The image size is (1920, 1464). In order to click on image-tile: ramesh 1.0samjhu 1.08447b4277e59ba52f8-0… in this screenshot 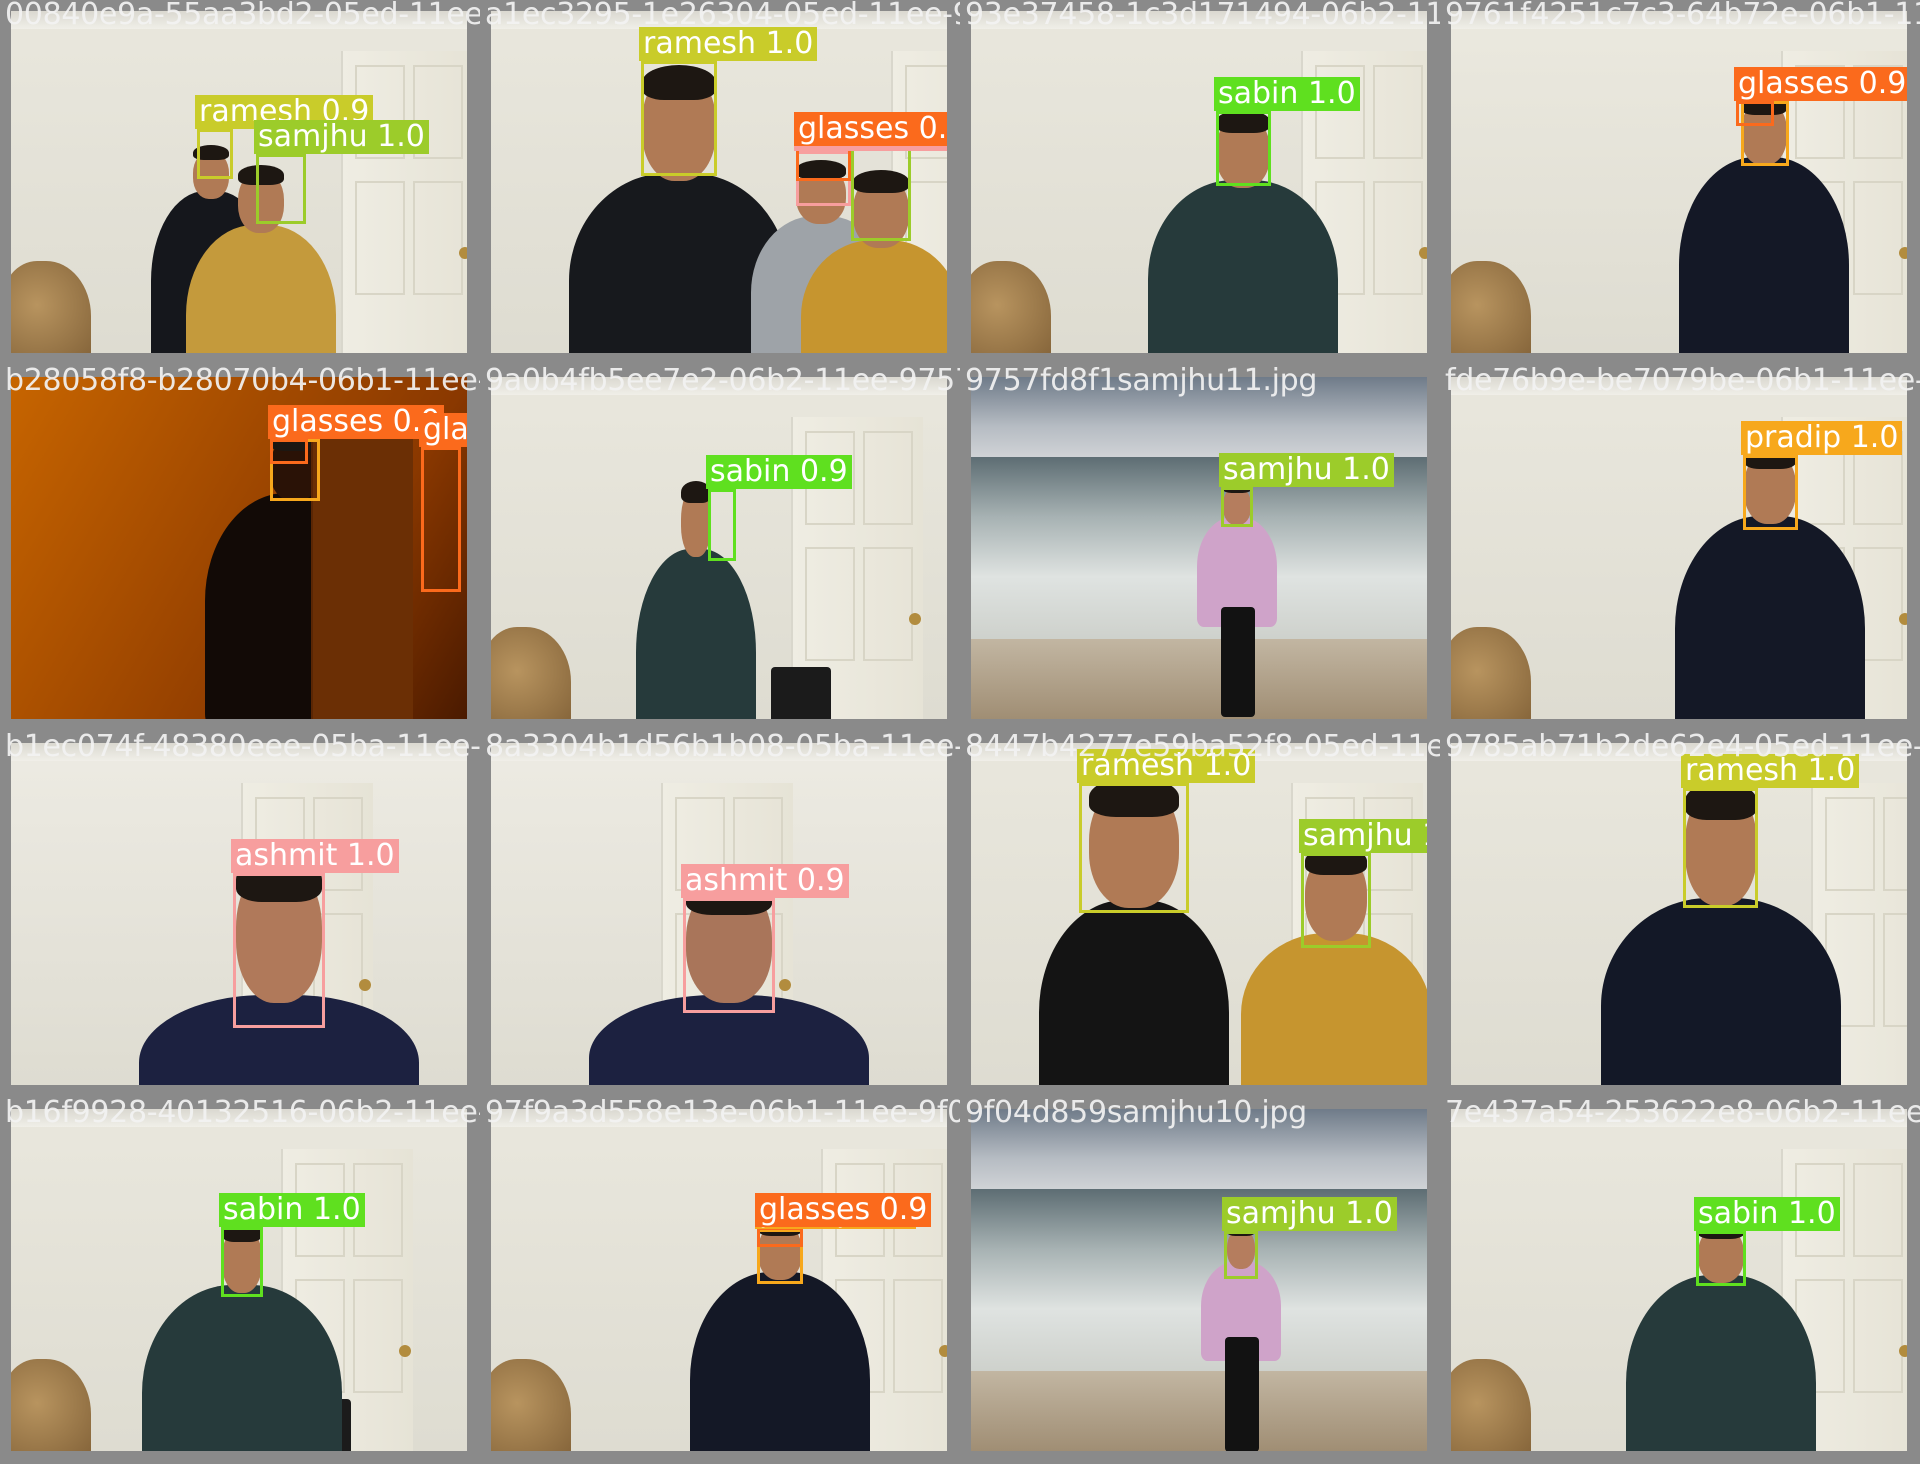, I will do `click(1200, 915)`.